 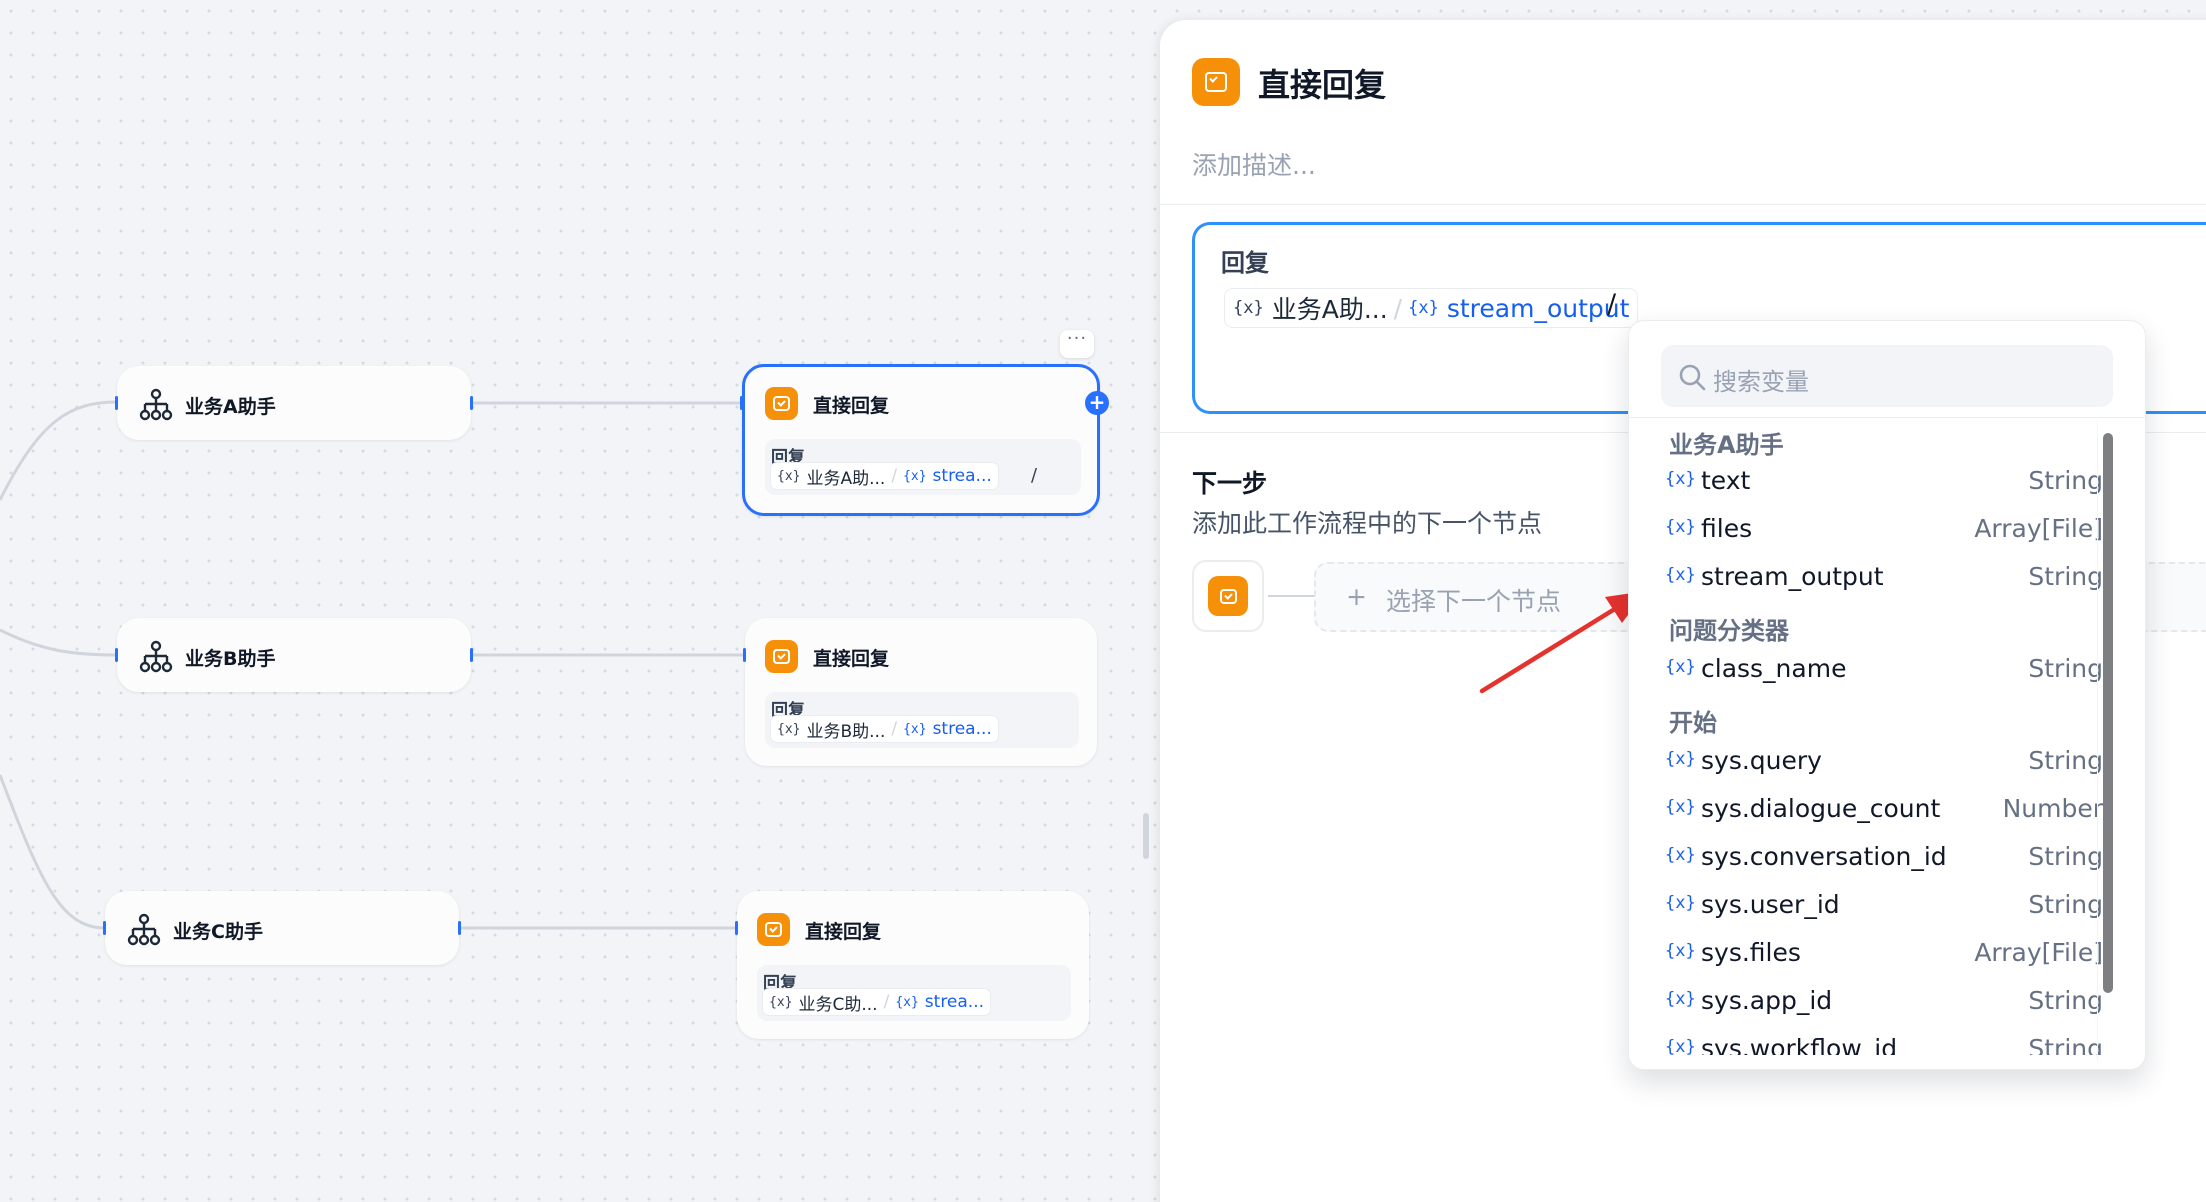 I want to click on variable-name: stream_output, so click(x=1792, y=576).